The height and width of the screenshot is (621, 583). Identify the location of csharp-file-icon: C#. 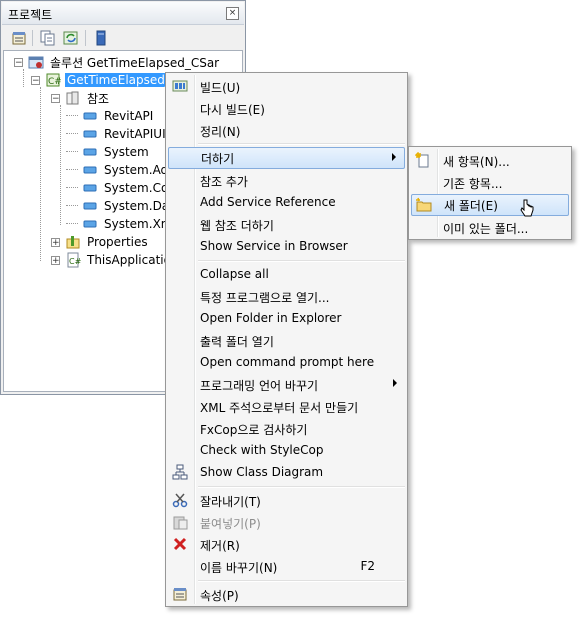
(73, 260).